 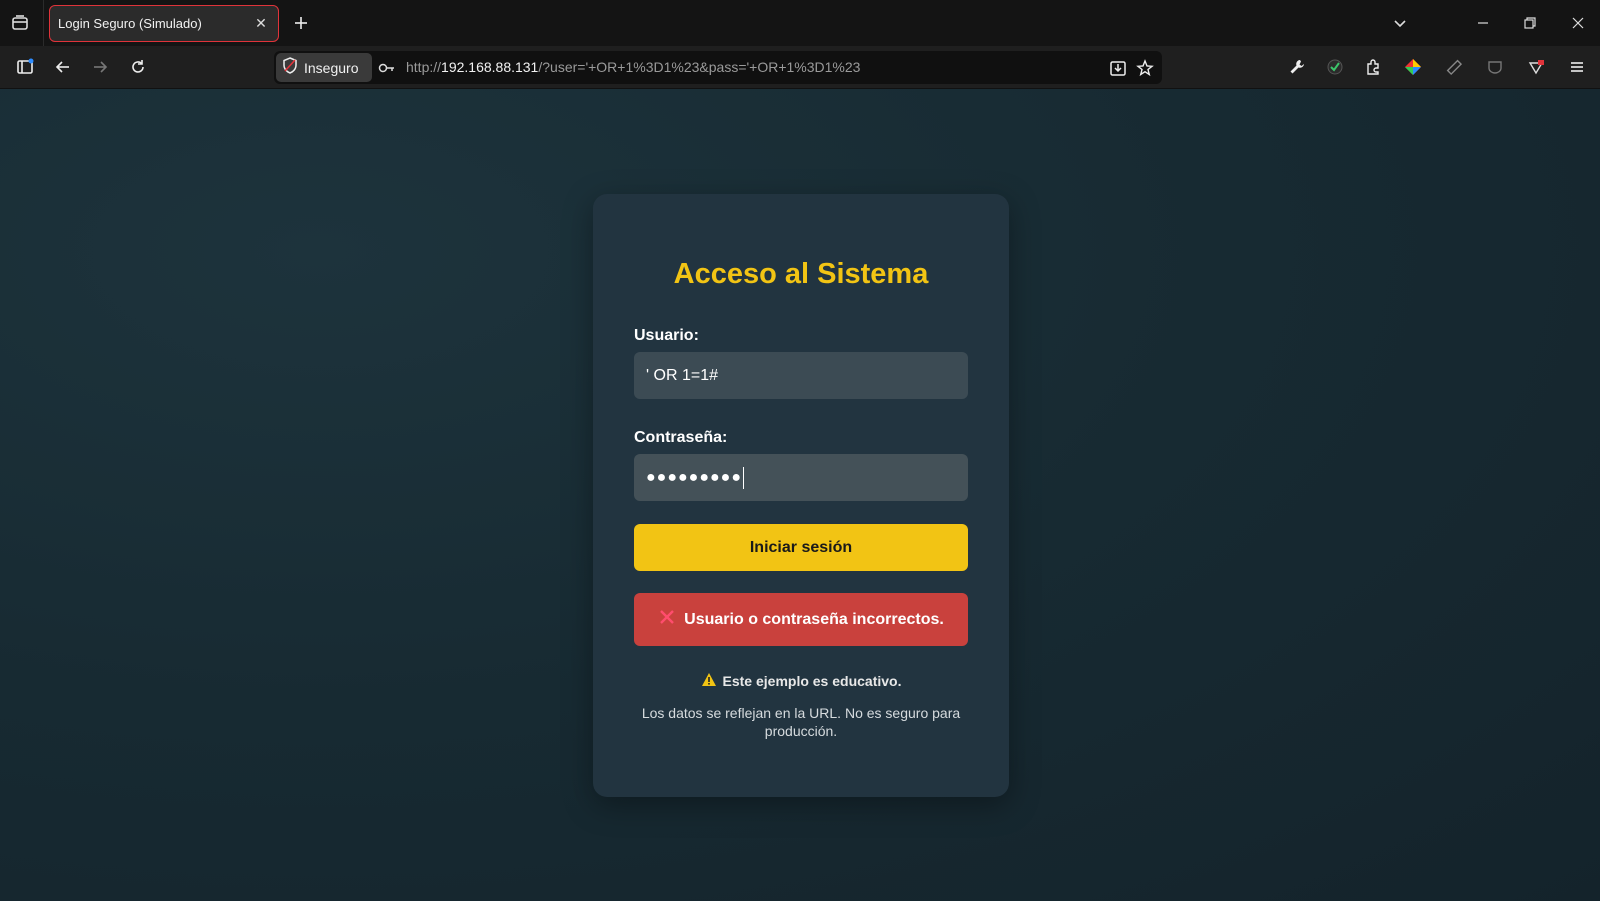 What do you see at coordinates (812, 681) in the screenshot?
I see `warning-text: Este ejemplo es educativo.` at bounding box center [812, 681].